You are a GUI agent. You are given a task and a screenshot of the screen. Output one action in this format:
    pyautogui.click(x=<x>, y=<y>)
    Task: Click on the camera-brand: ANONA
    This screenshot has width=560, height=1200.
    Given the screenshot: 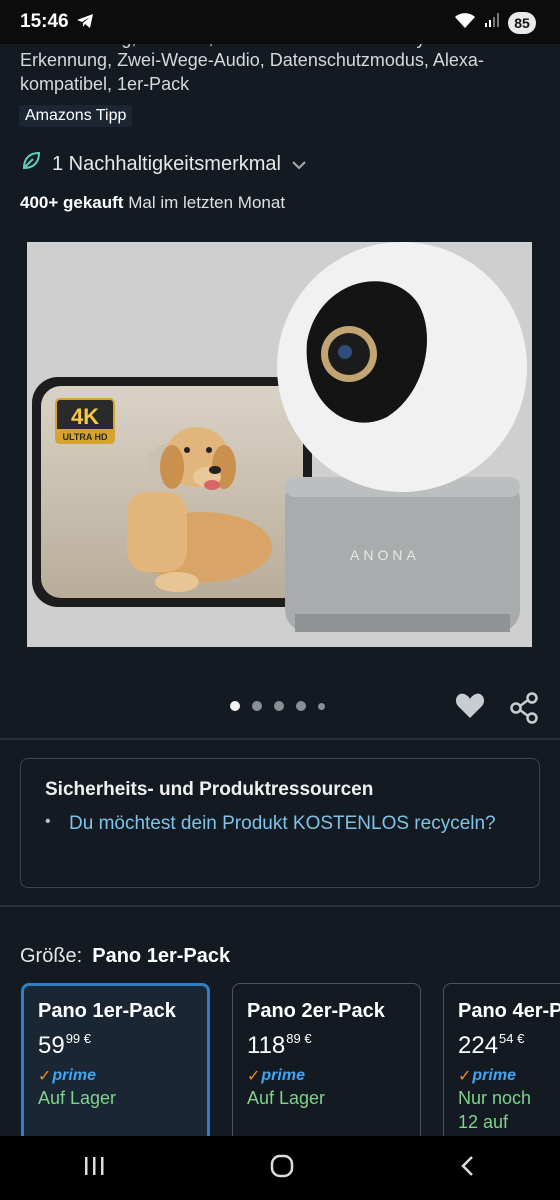 What is the action you would take?
    pyautogui.click(x=385, y=555)
    